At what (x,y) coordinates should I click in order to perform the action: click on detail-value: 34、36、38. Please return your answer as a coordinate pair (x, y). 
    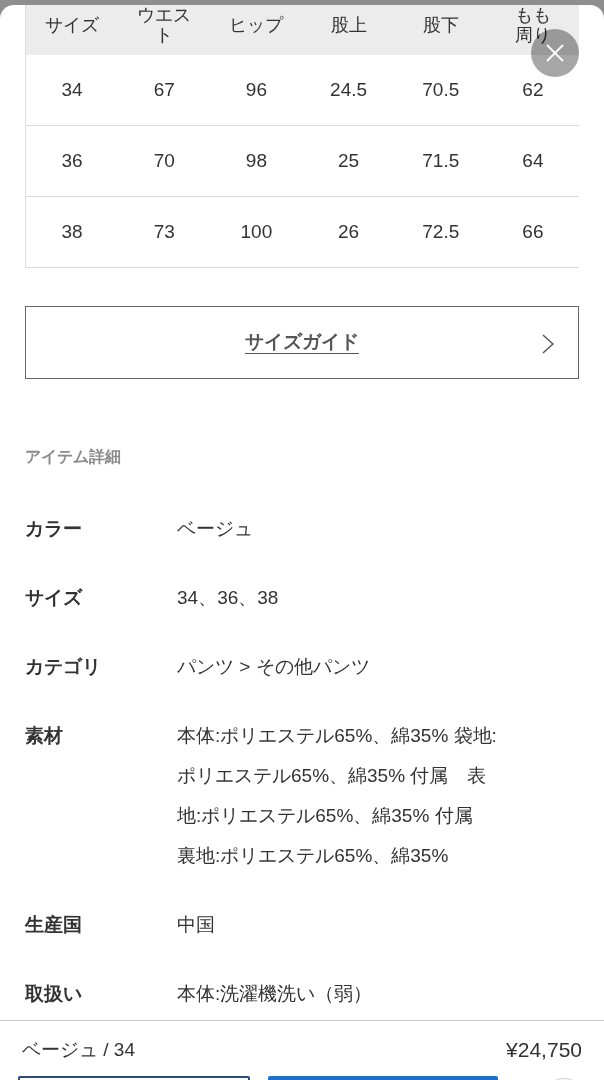
    Looking at the image, I should click on (228, 598).